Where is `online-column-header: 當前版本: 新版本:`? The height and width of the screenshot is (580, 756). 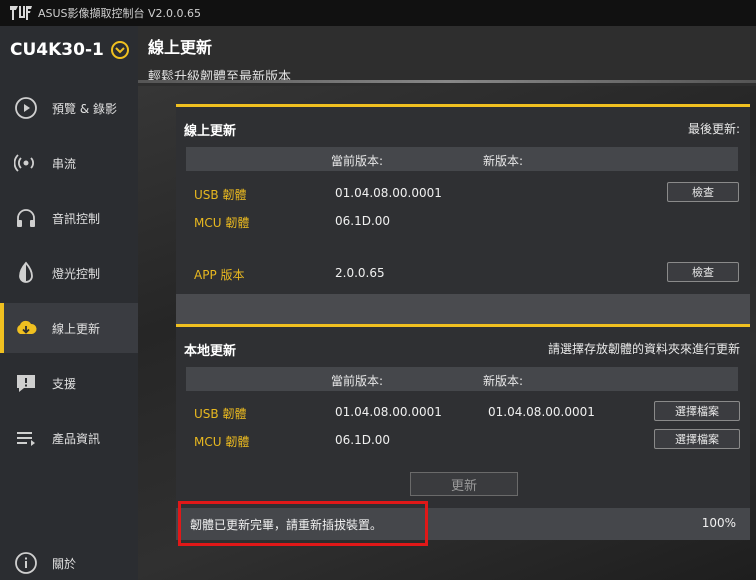
online-column-header: 當前版本: 新版本: is located at coordinates (462, 159).